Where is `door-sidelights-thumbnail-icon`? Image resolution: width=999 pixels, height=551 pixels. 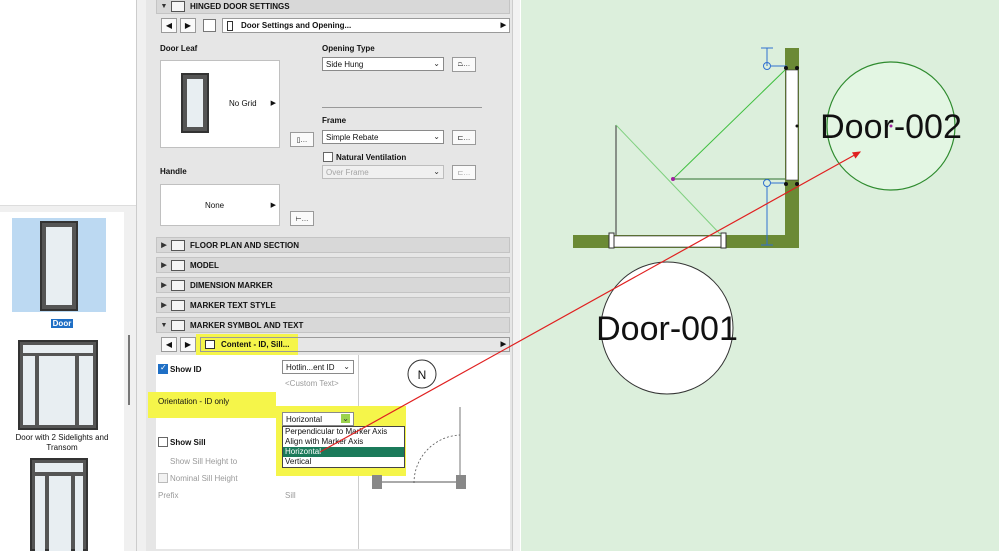
door-sidelights-thumbnail-icon is located at coordinates (58, 385).